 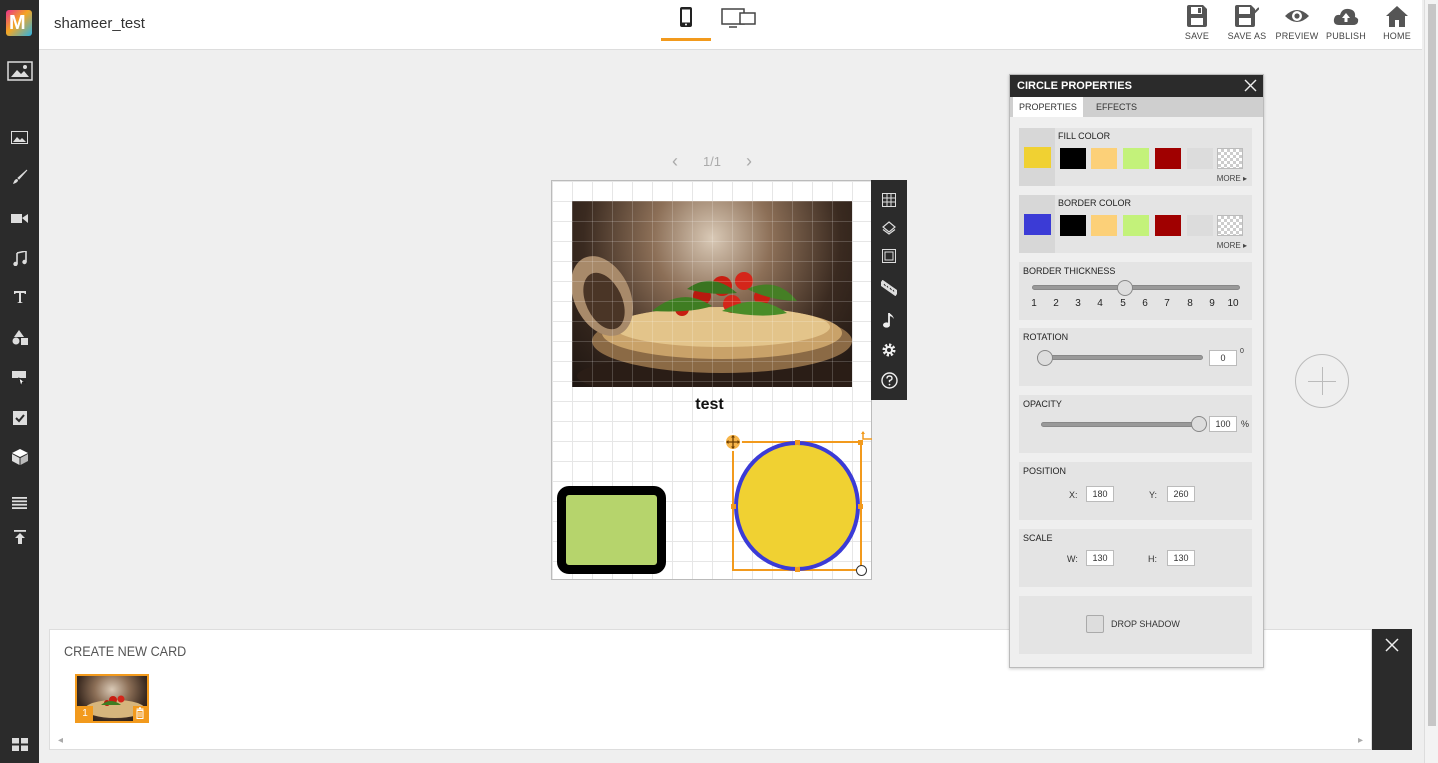 I want to click on help-icon, so click(x=889, y=380).